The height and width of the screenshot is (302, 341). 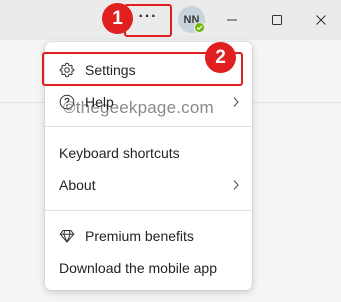 I want to click on menu-item-about-label: About, so click(x=77, y=185).